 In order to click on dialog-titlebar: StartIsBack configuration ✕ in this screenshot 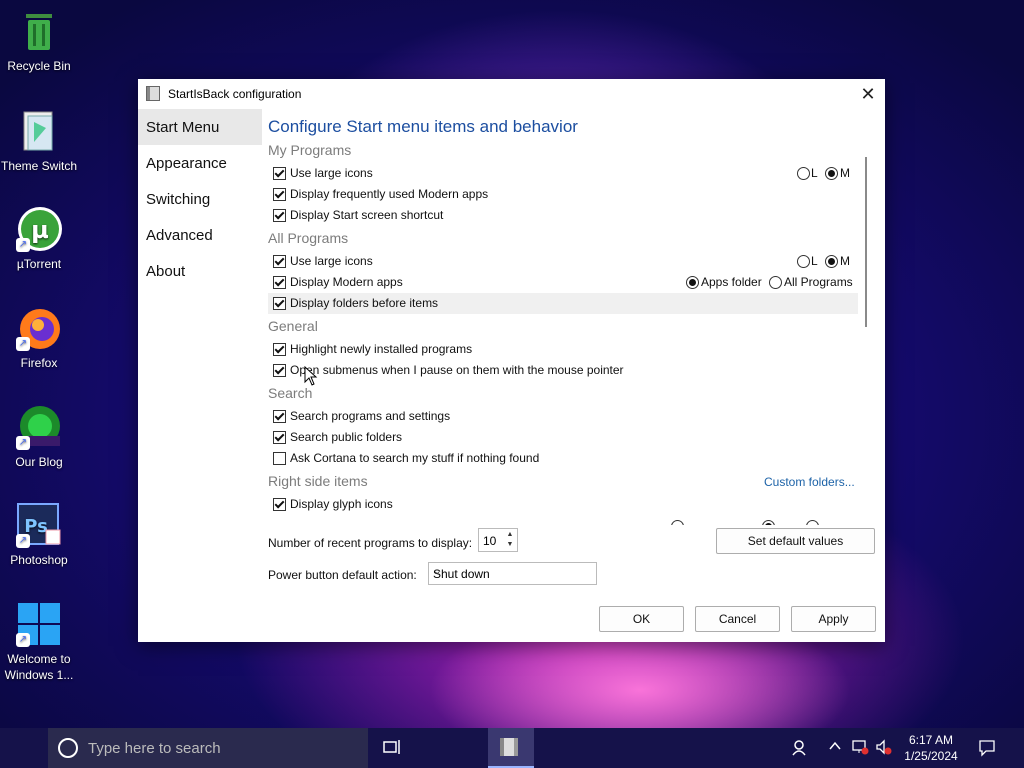, I will do `click(511, 94)`.